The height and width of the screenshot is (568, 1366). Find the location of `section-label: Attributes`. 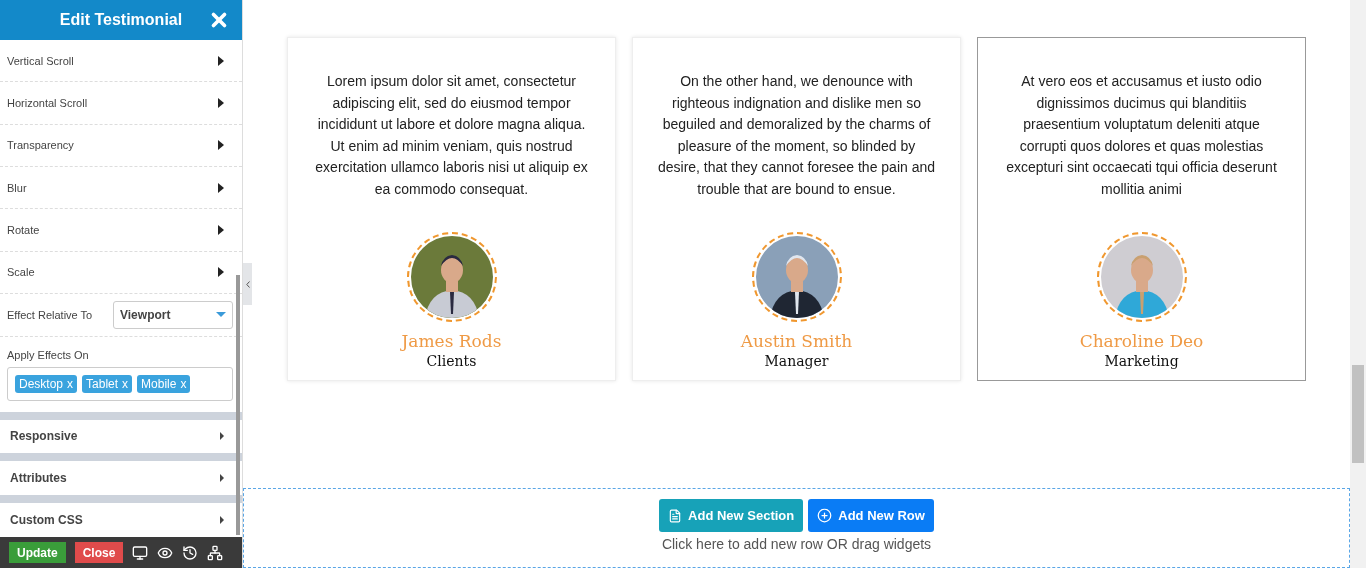

section-label: Attributes is located at coordinates (38, 478).